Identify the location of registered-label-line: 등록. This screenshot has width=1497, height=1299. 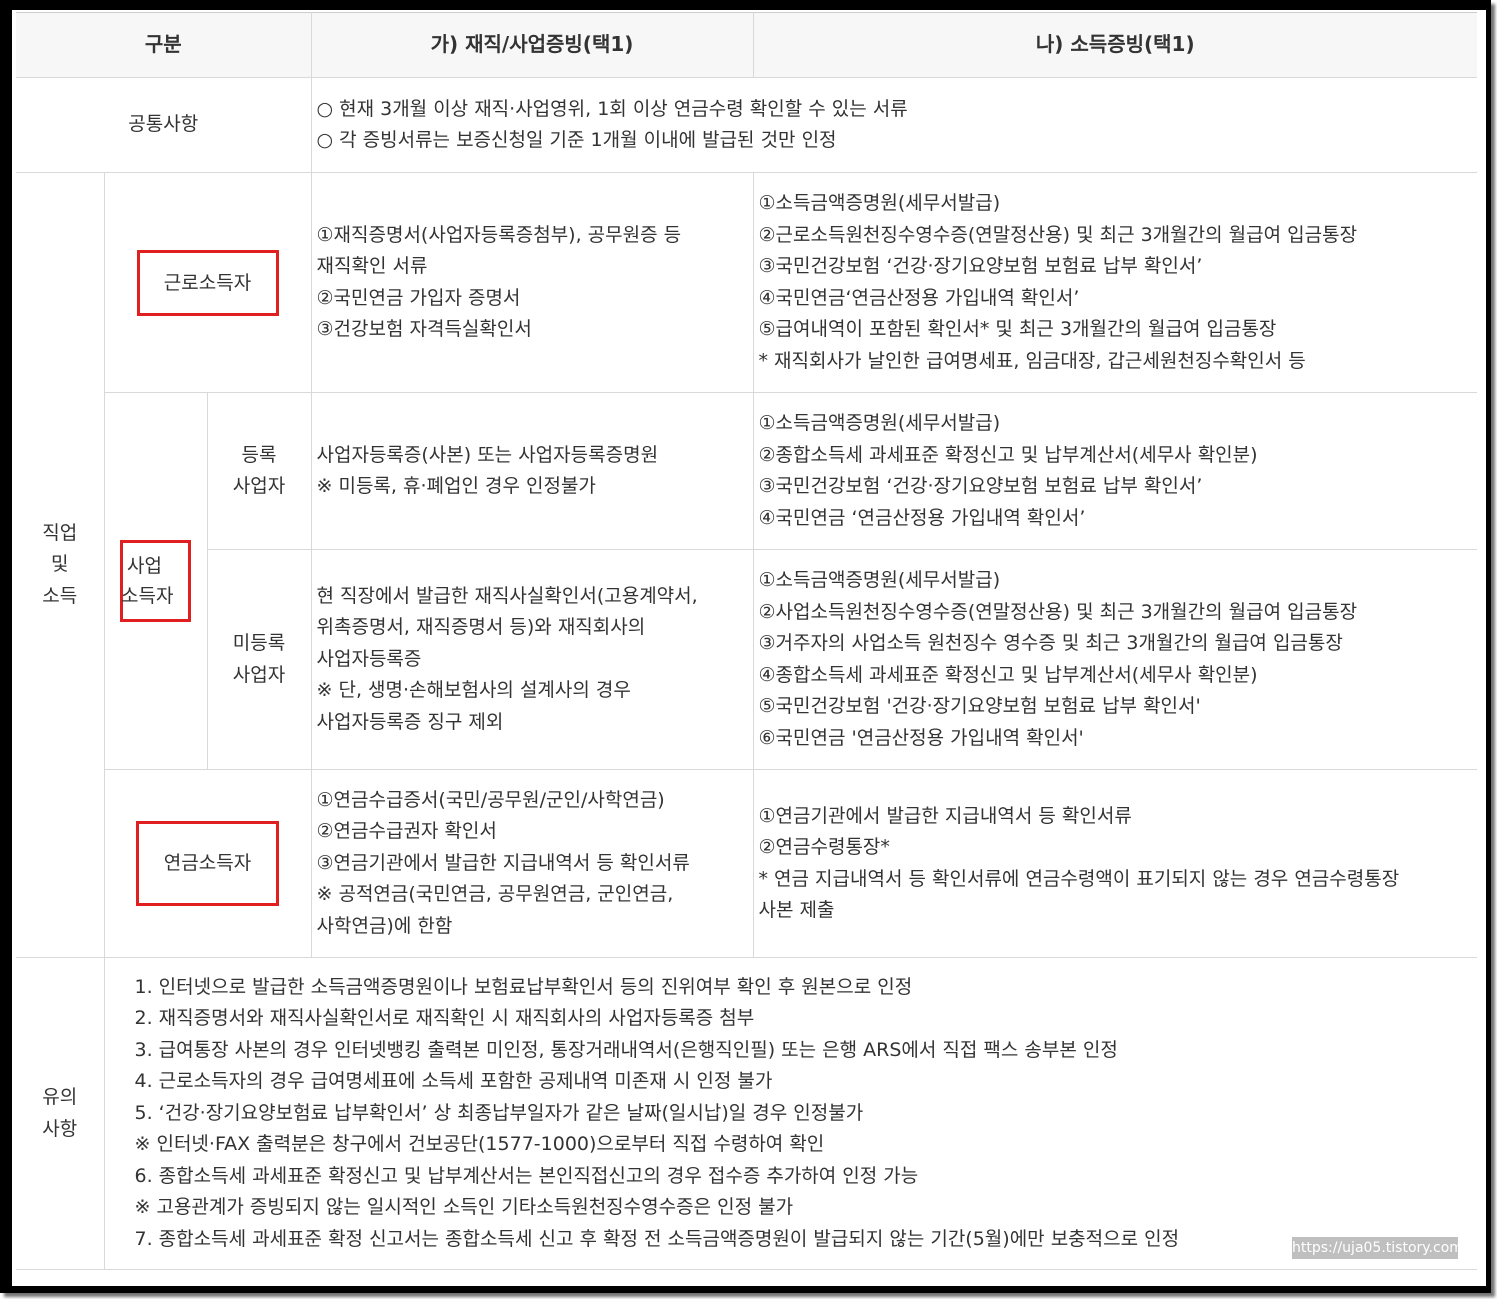
(259, 454).